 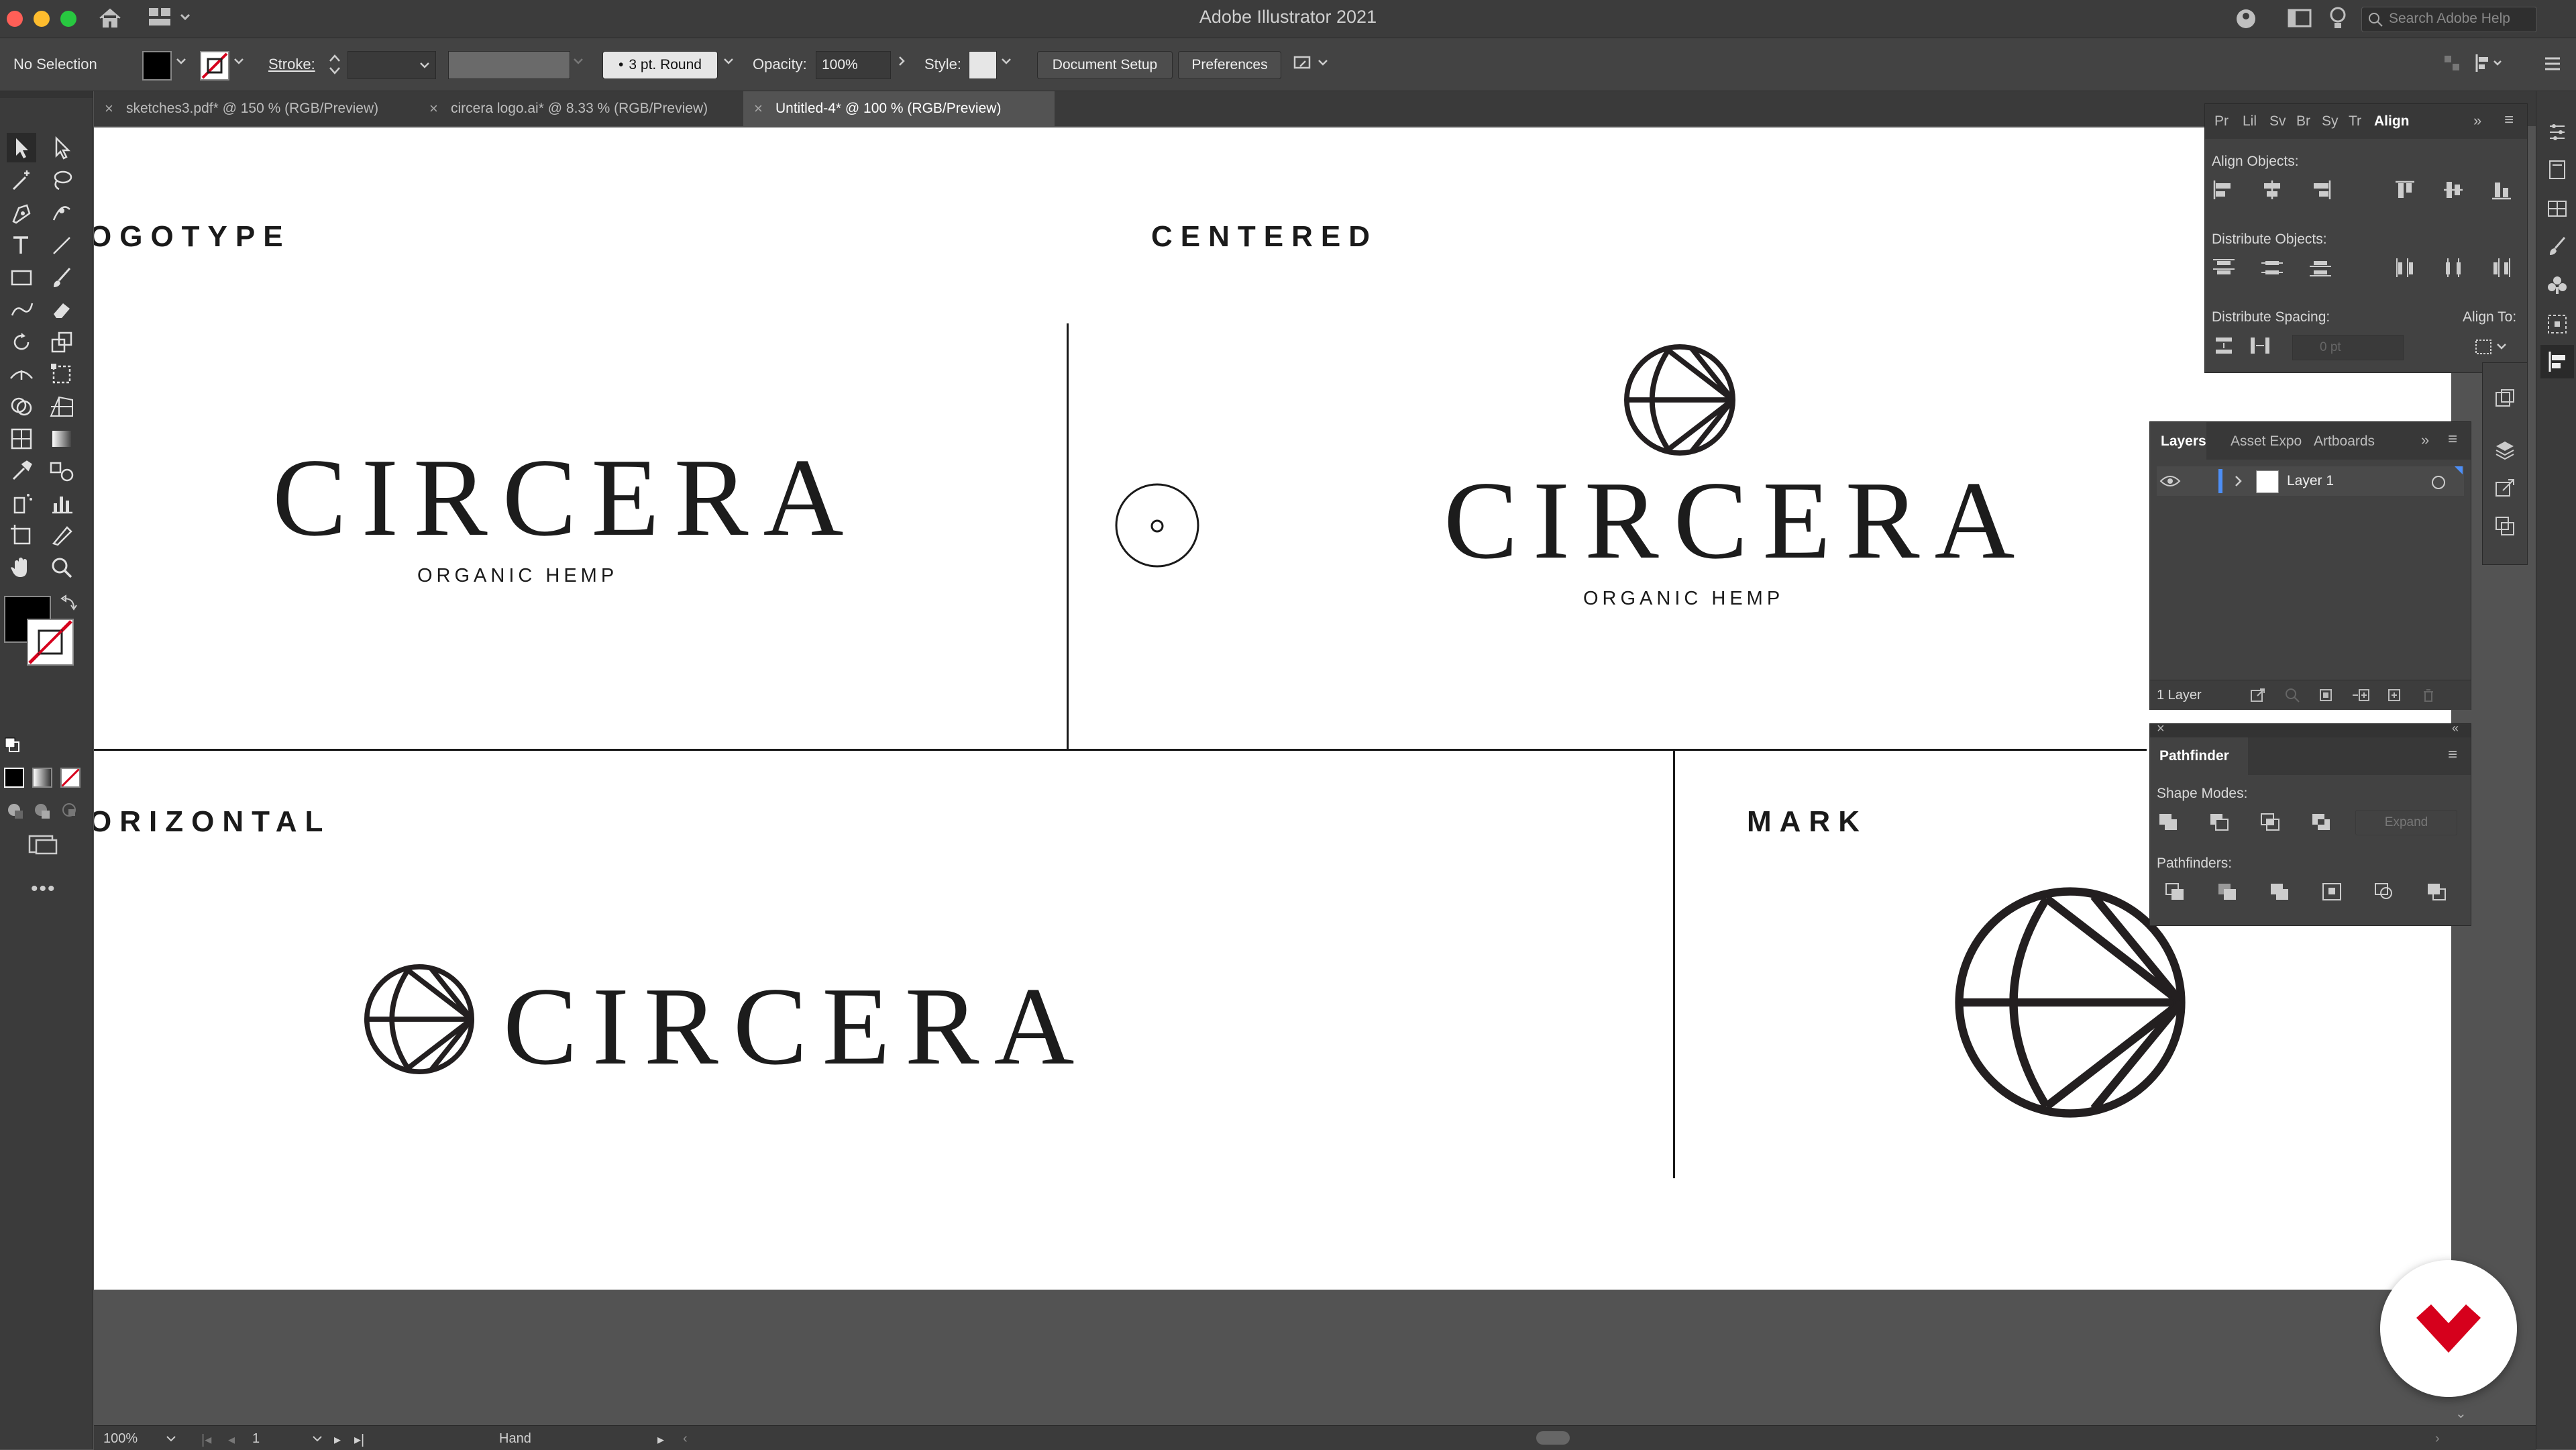 I want to click on asset-export-panel-icon, so click(x=2504, y=490).